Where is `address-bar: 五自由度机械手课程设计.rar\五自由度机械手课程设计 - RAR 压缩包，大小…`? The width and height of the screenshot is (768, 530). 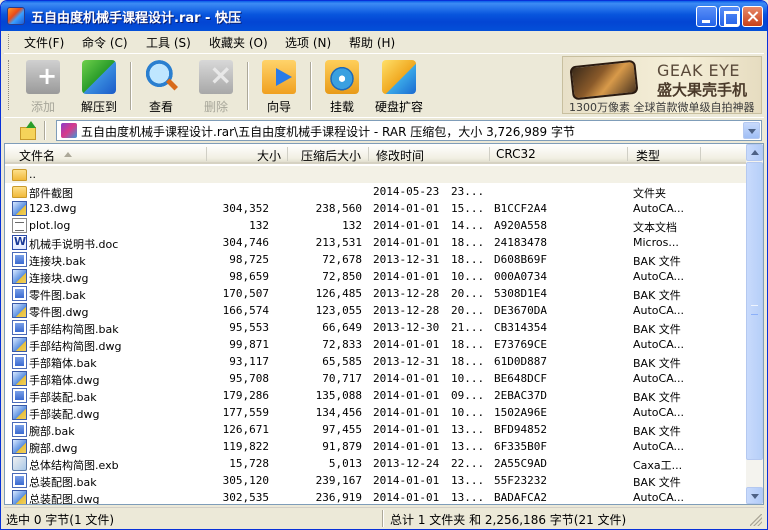 address-bar: 五自由度机械手课程设计.rar\五自由度机械手课程设计 - RAR 压缩包，大小… is located at coordinates (384, 129).